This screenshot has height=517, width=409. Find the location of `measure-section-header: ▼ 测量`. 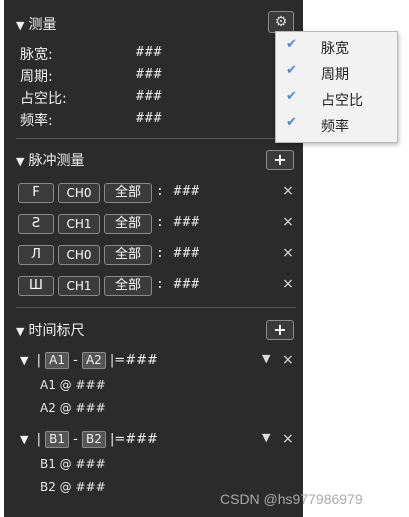

measure-section-header: ▼ 测量 is located at coordinates (36, 24).